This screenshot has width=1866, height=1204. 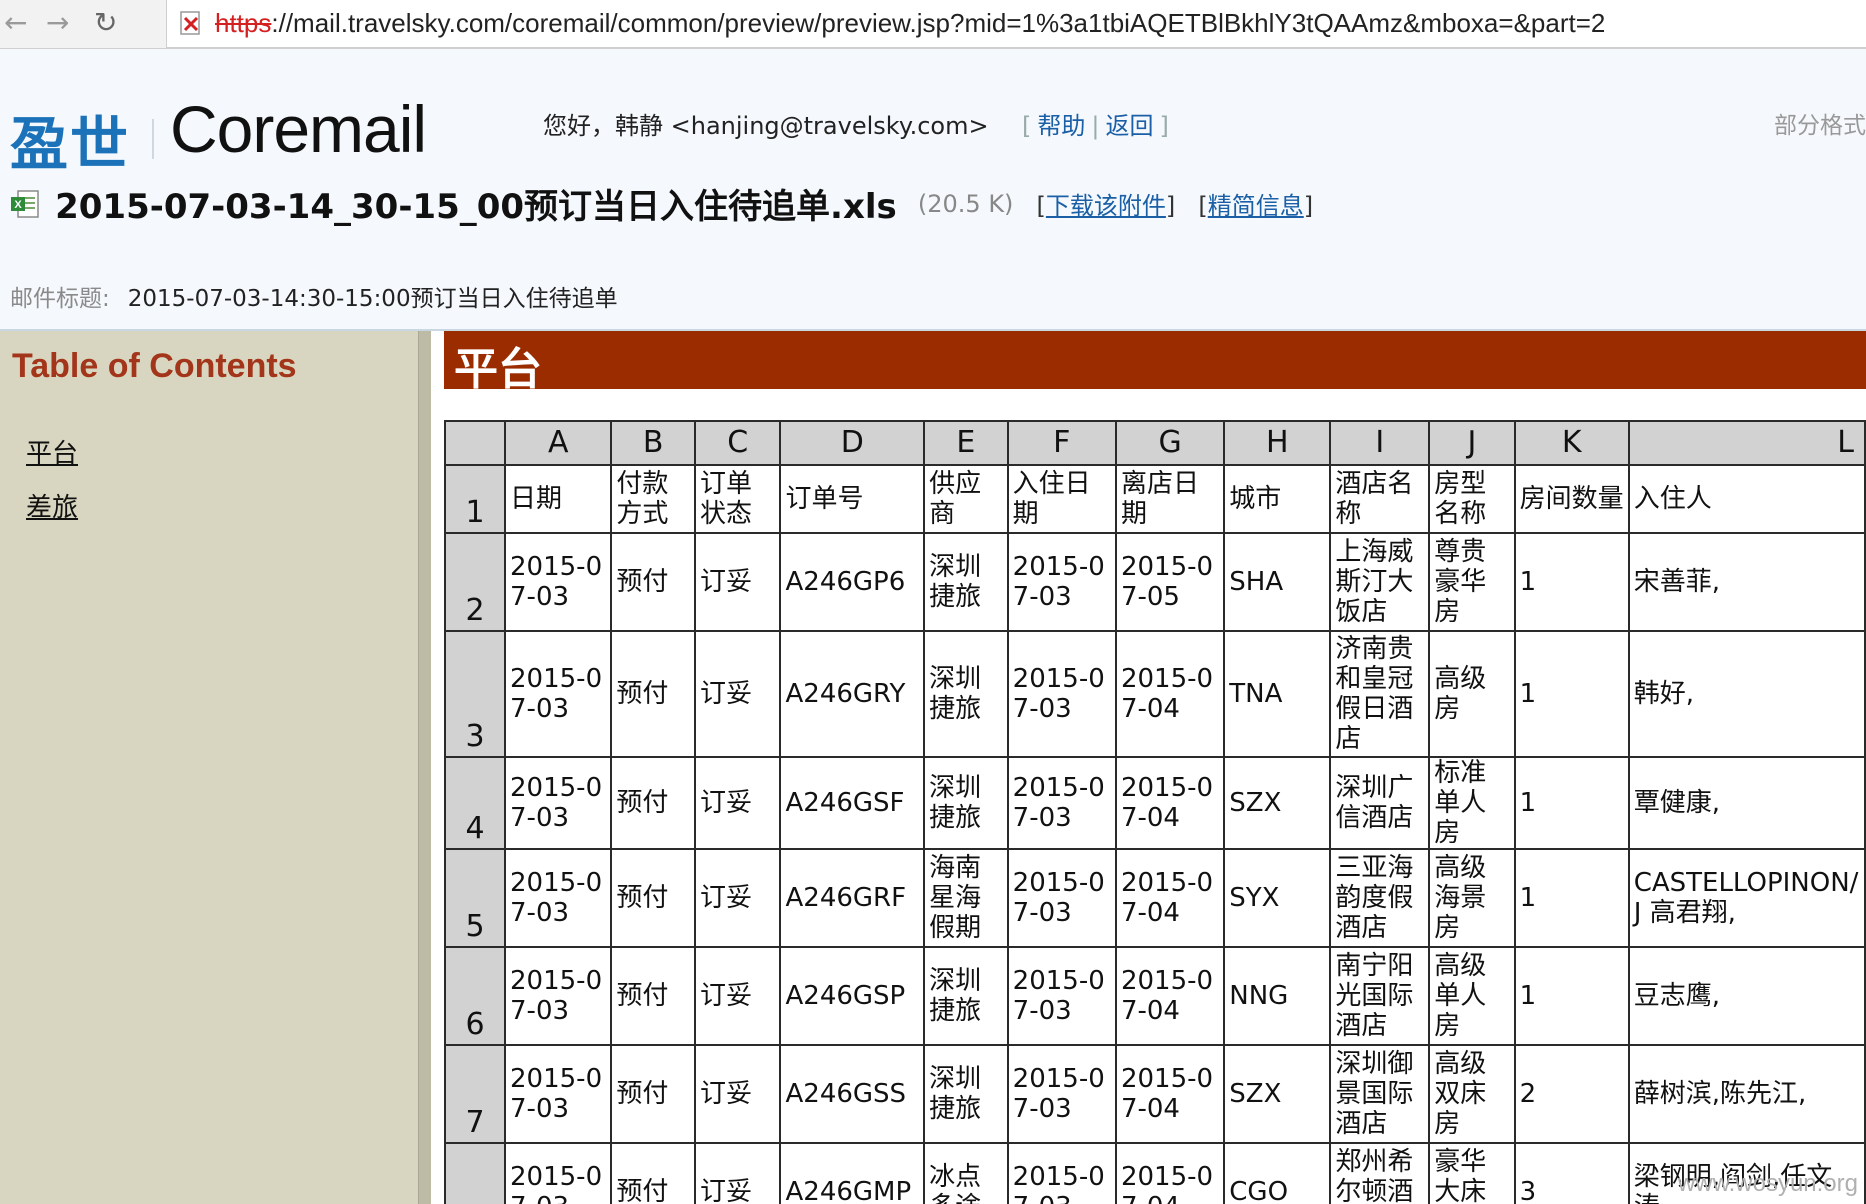 What do you see at coordinates (105, 22) in the screenshot?
I see `reload-icon: ↻` at bounding box center [105, 22].